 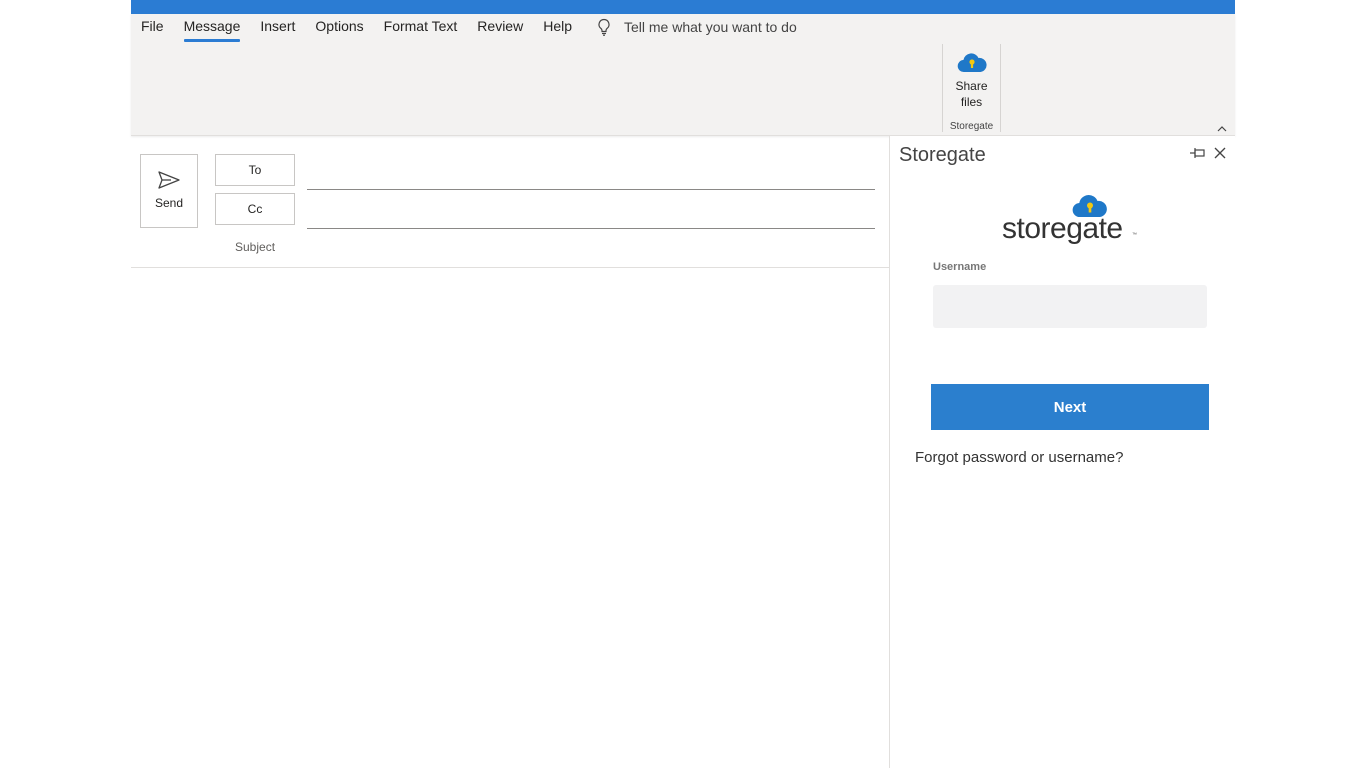 I want to click on share-files-button: Share files, so click(x=971, y=81).